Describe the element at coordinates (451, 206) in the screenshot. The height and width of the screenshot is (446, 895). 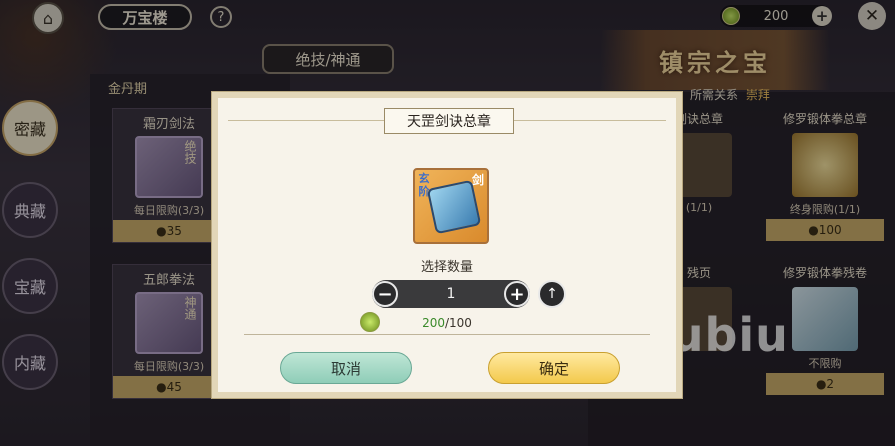
I see `skill-book-icon: 玄阶 剑` at that location.